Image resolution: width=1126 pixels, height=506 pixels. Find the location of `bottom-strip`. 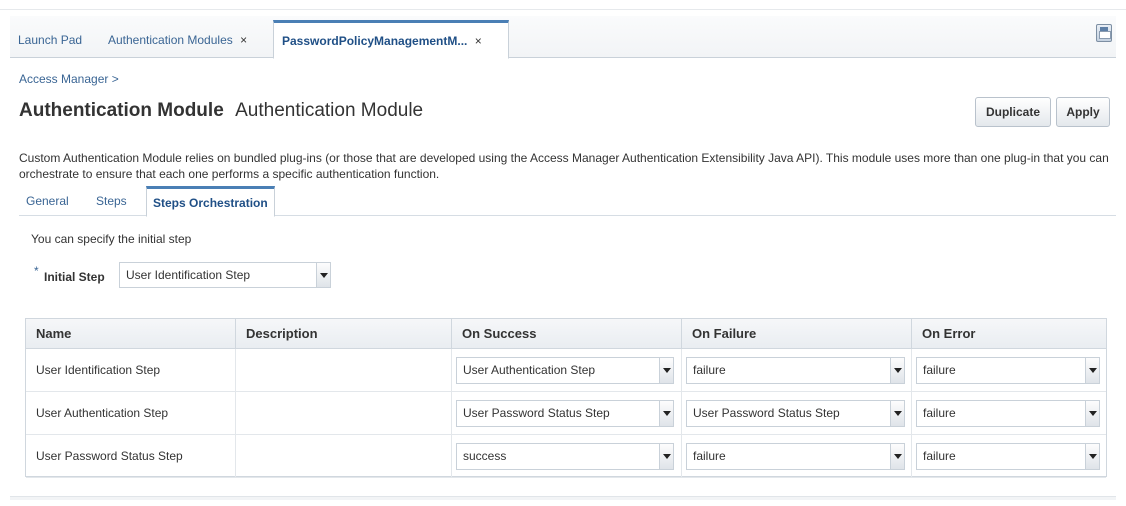

bottom-strip is located at coordinates (563, 498).